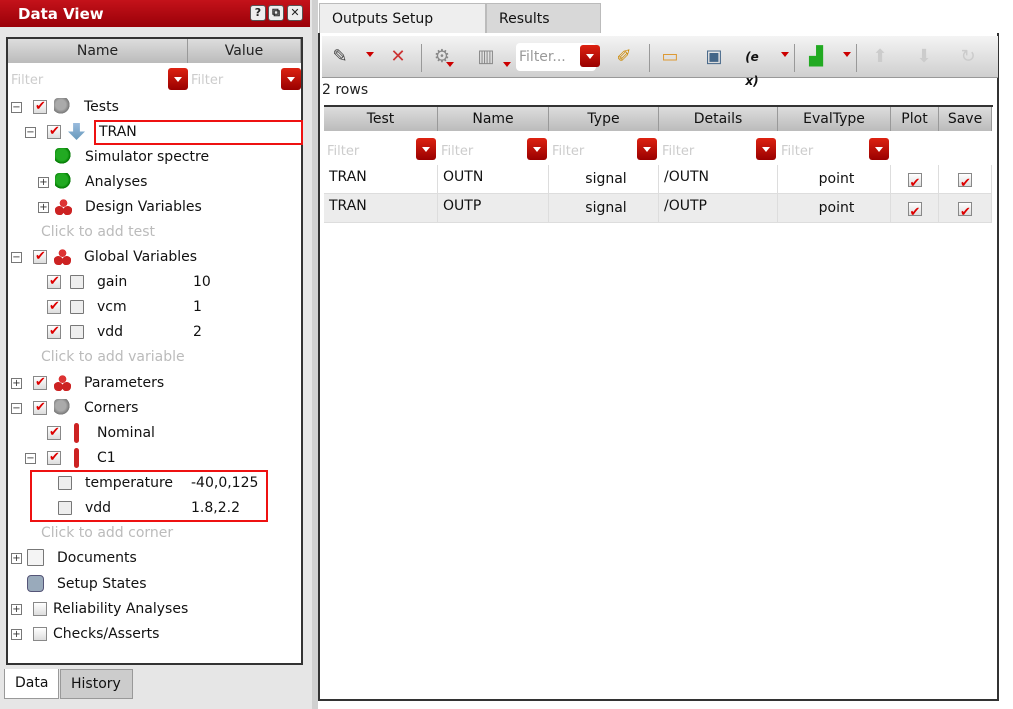  I want to click on tab-results: Results, so click(543, 18).